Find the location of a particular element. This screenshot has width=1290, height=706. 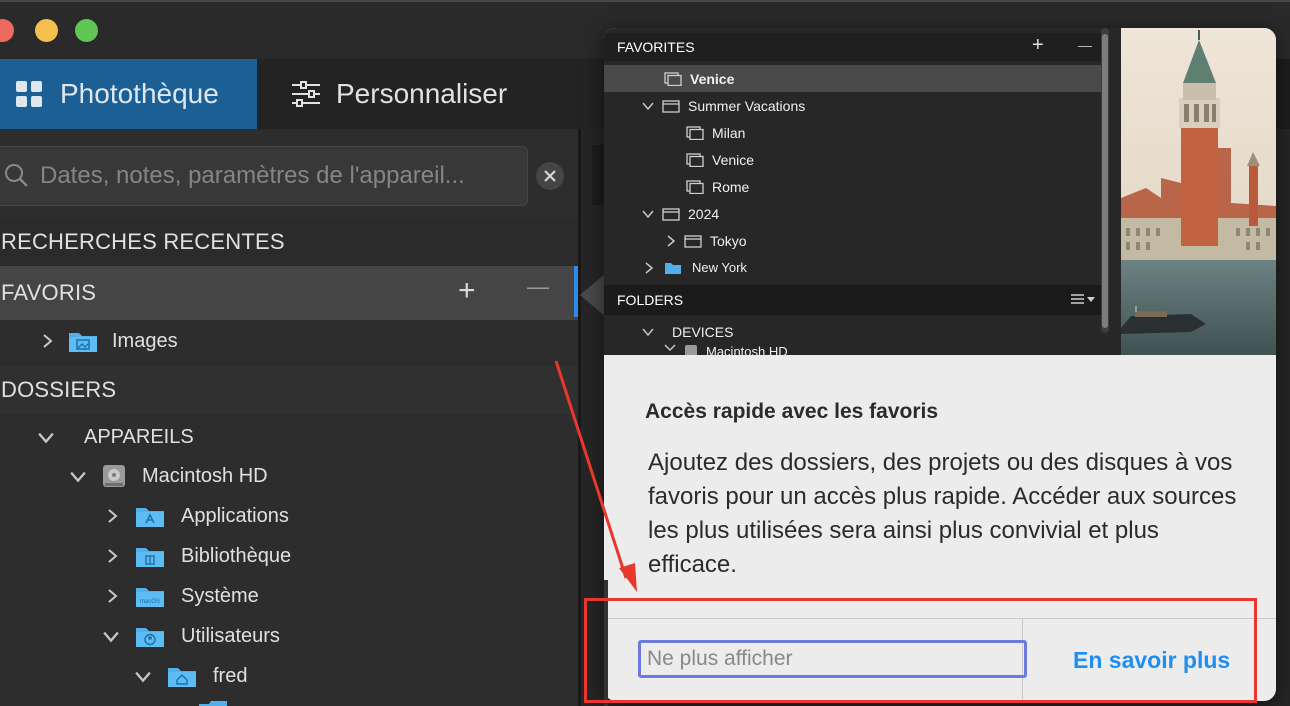

sidebar-item-label: fred is located at coordinates (230, 675).